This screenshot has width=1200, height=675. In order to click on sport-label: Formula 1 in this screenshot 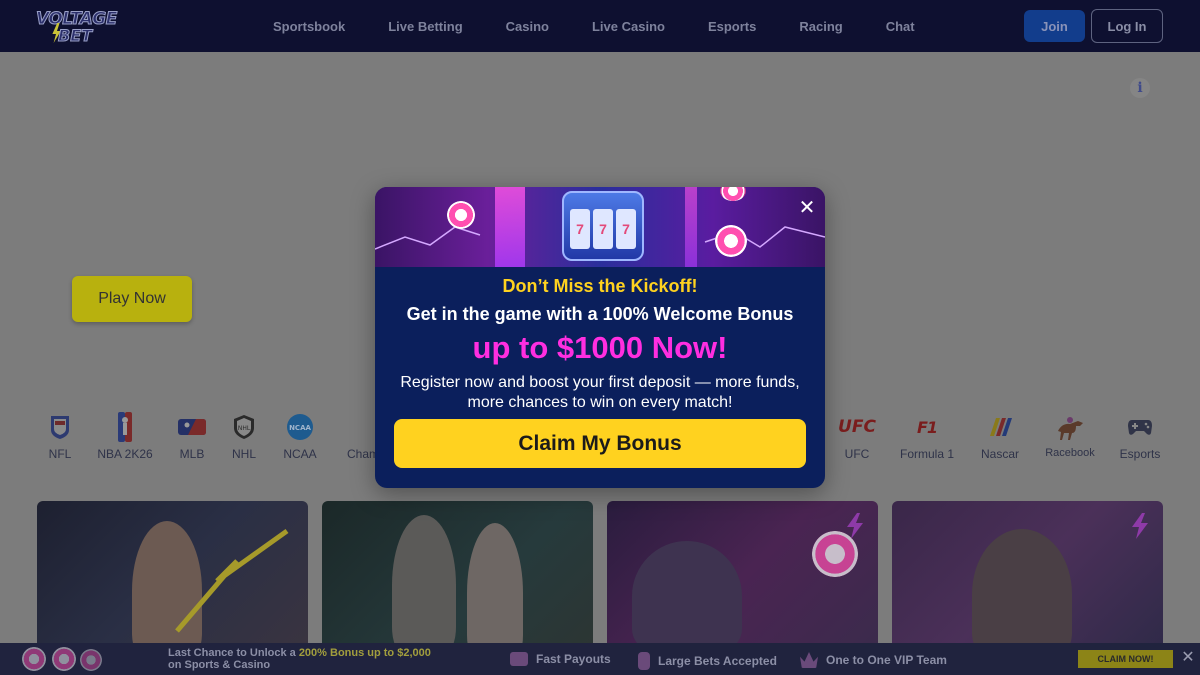, I will do `click(927, 454)`.